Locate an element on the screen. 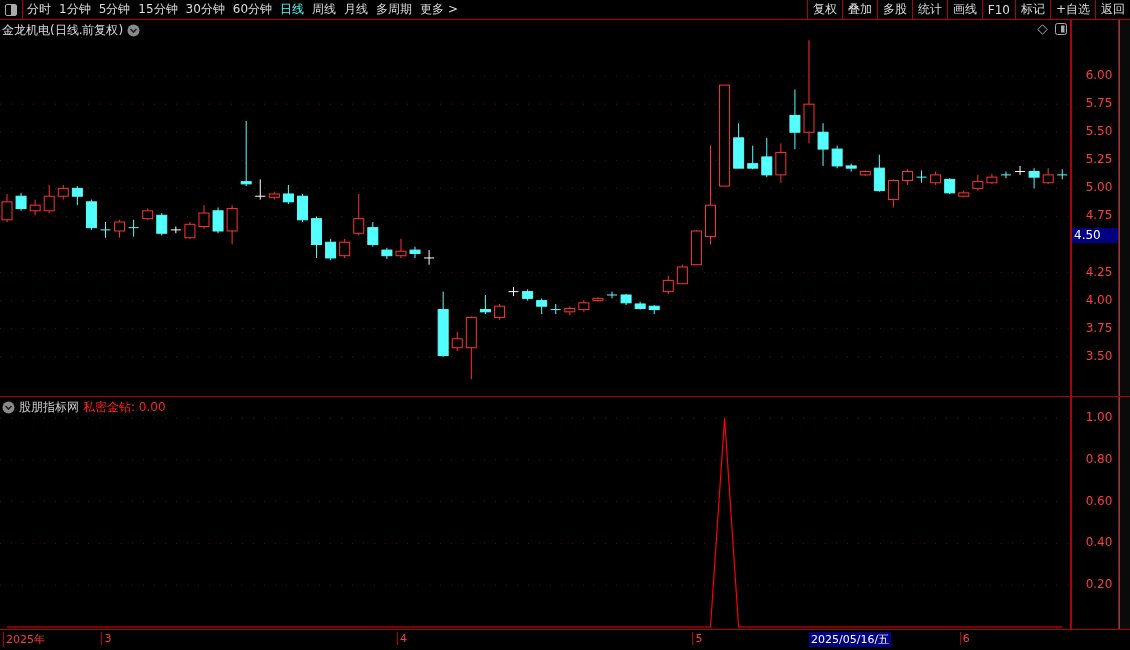 This screenshot has height=650, width=1130. period-tab: 分时 is located at coordinates (39, 9).